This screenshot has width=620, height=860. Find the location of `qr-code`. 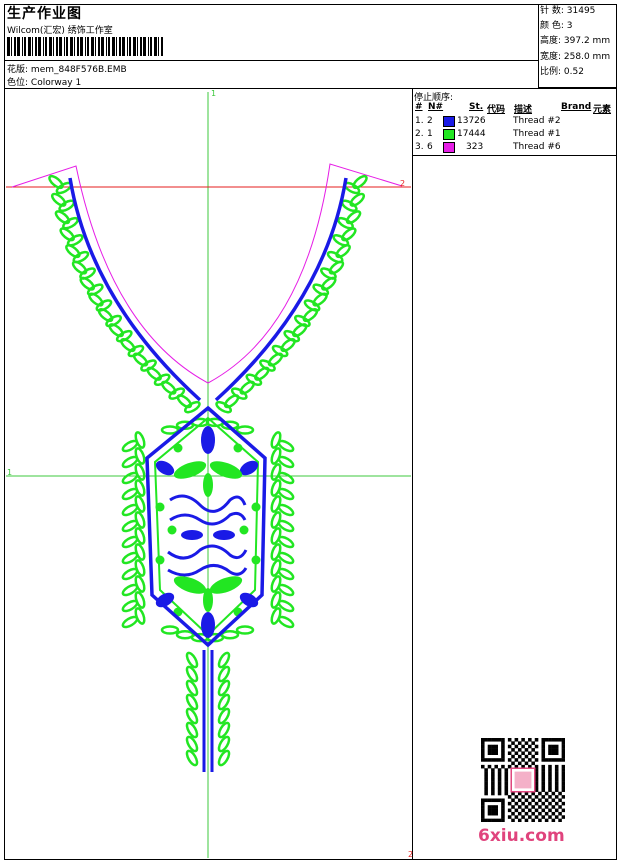

qr-code is located at coordinates (523, 780).